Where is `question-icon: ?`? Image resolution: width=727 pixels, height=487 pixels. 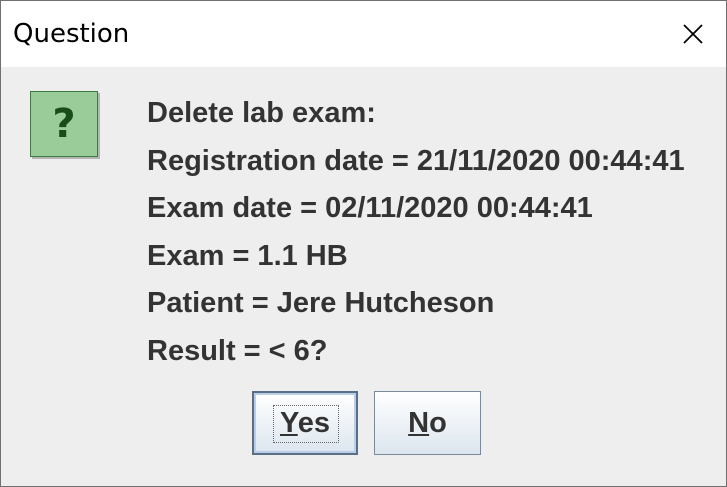
question-icon: ? is located at coordinates (64, 124).